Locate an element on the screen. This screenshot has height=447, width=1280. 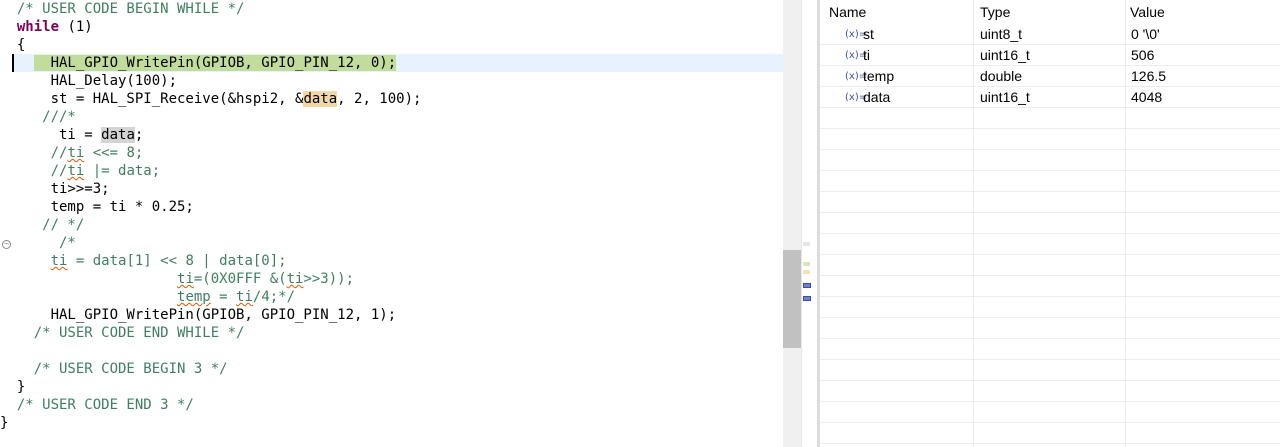
code-line: HAL_Delay(100); is located at coordinates (88, 81).